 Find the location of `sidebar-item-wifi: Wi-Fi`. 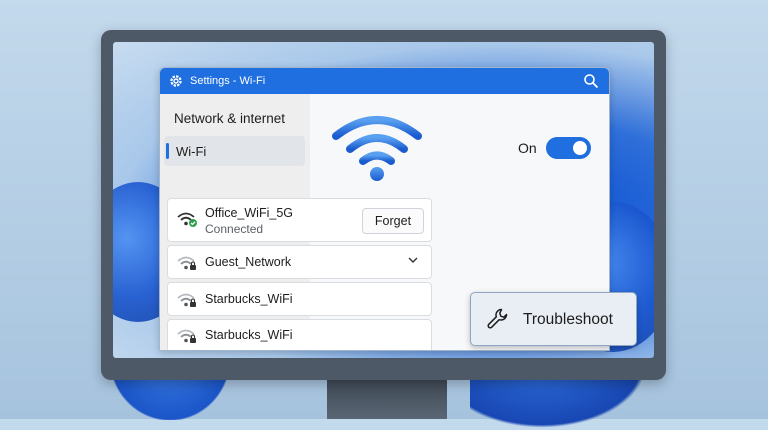

sidebar-item-wifi: Wi-Fi is located at coordinates (234, 151).